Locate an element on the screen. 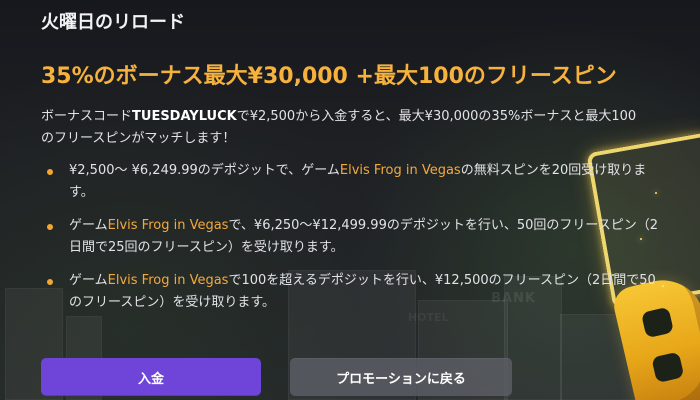 Image resolution: width=700 pixels, height=400 pixels. bullet-text-before: ¥2,500～ ¥6,249.99のデポジットで、ゲーム is located at coordinates (204, 170).